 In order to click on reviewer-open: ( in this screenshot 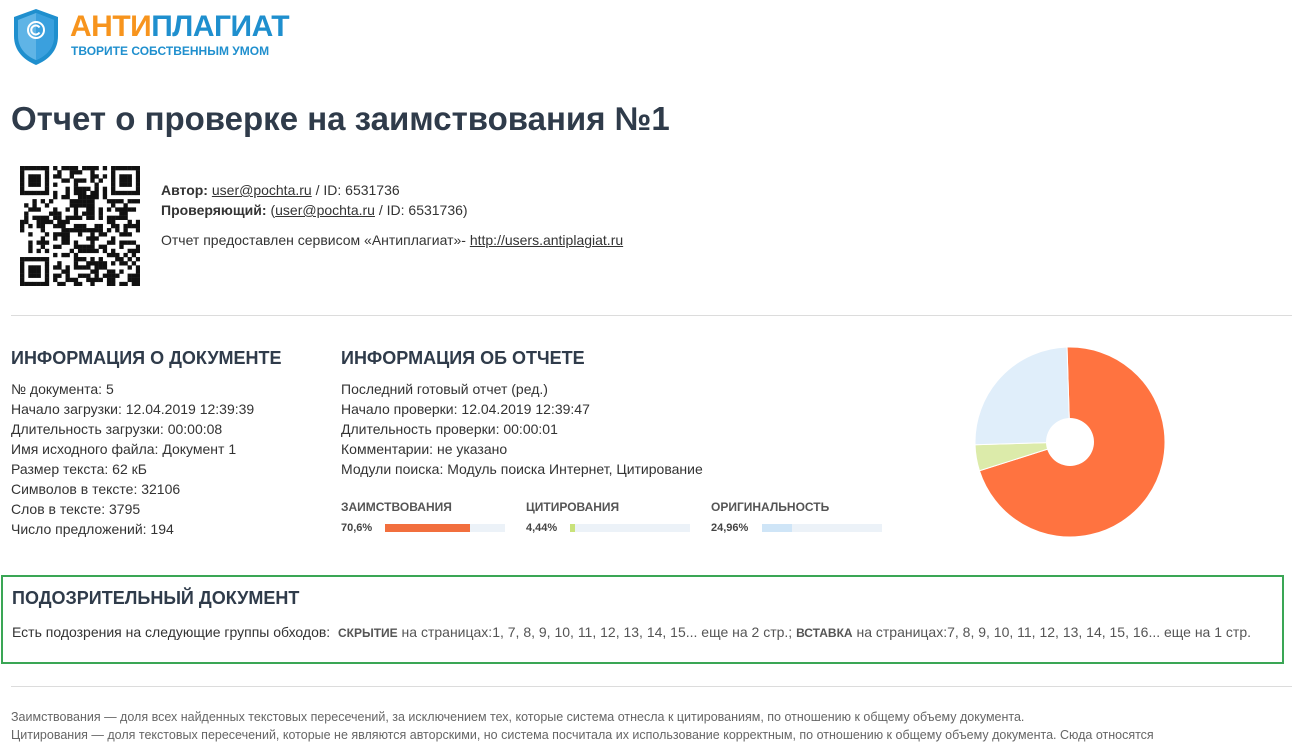, I will do `click(271, 210)`.